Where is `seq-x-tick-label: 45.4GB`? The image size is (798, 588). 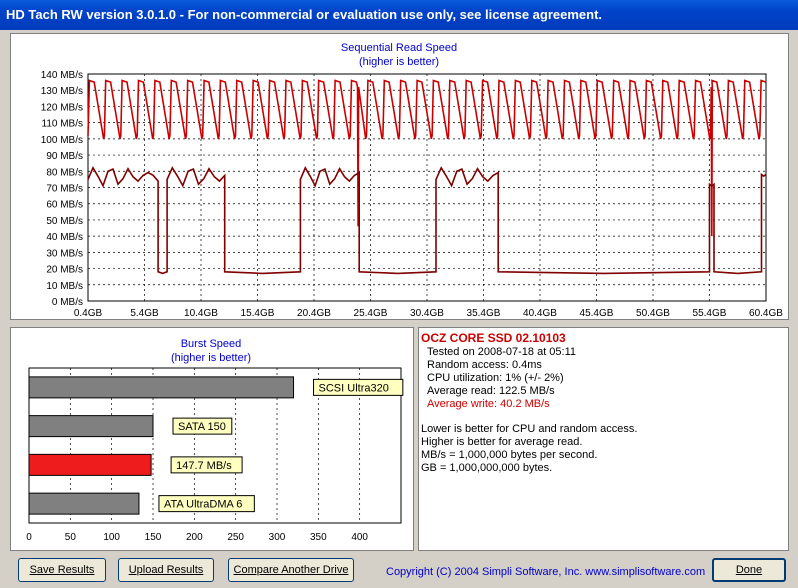
seq-x-tick-label: 45.4GB is located at coordinates (597, 313).